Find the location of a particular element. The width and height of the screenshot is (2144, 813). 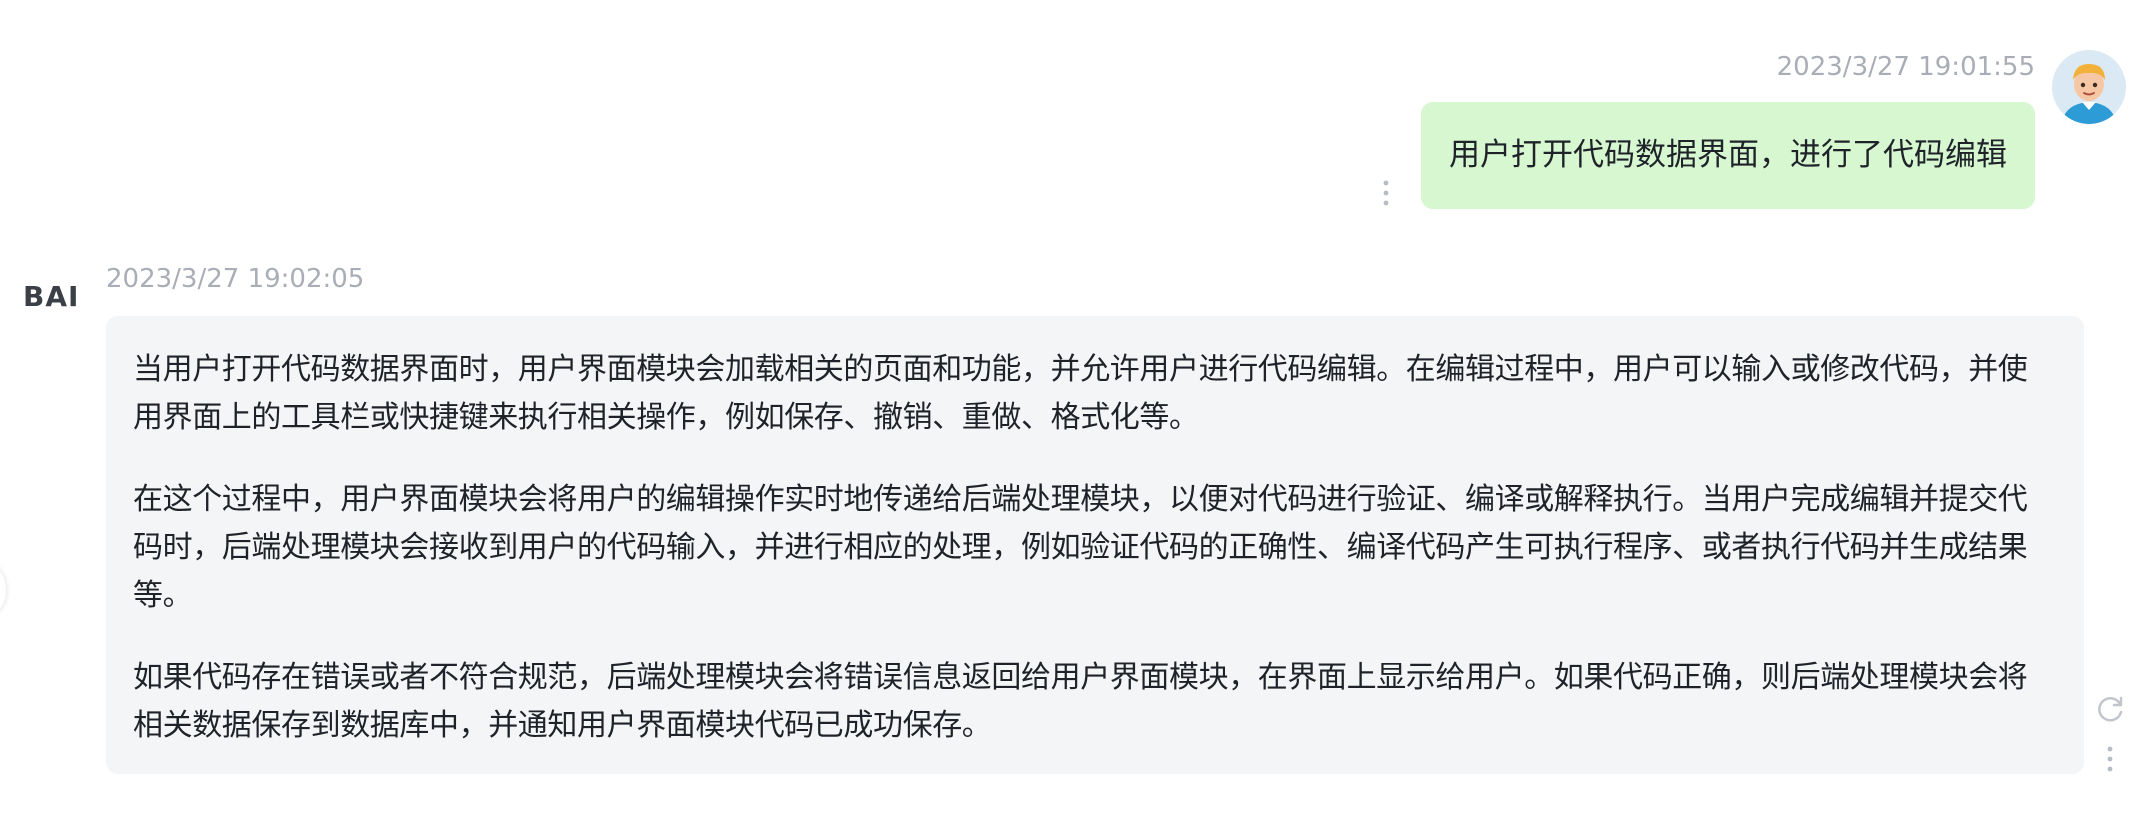

user-message-text: 用户打开代码数据界面，进行了代码编辑 is located at coordinates (1728, 155).